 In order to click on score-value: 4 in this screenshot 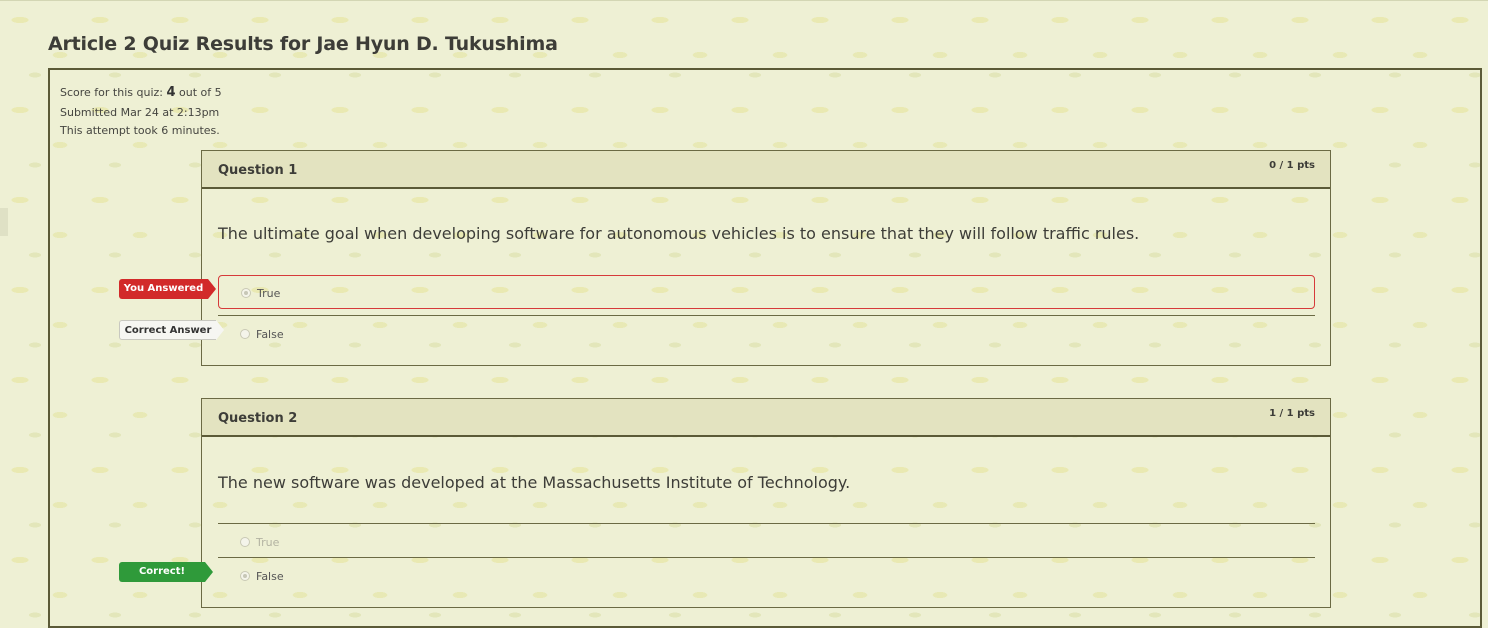, I will do `click(171, 92)`.